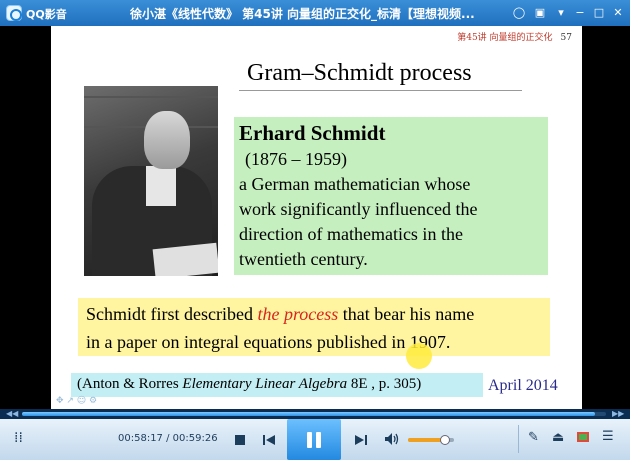 This screenshot has width=630, height=460. I want to click on playlist-icon: ☰, so click(608, 436).